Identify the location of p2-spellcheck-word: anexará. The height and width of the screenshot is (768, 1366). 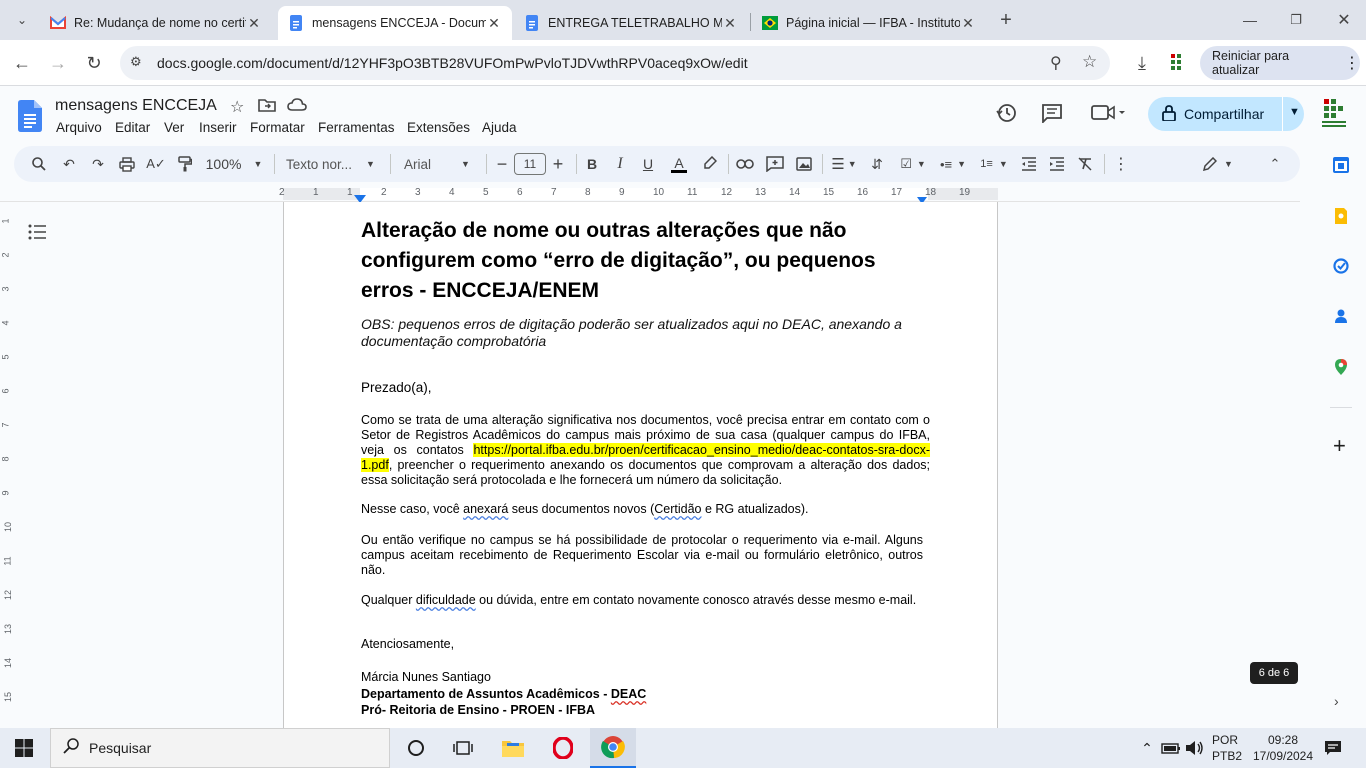
(485, 509).